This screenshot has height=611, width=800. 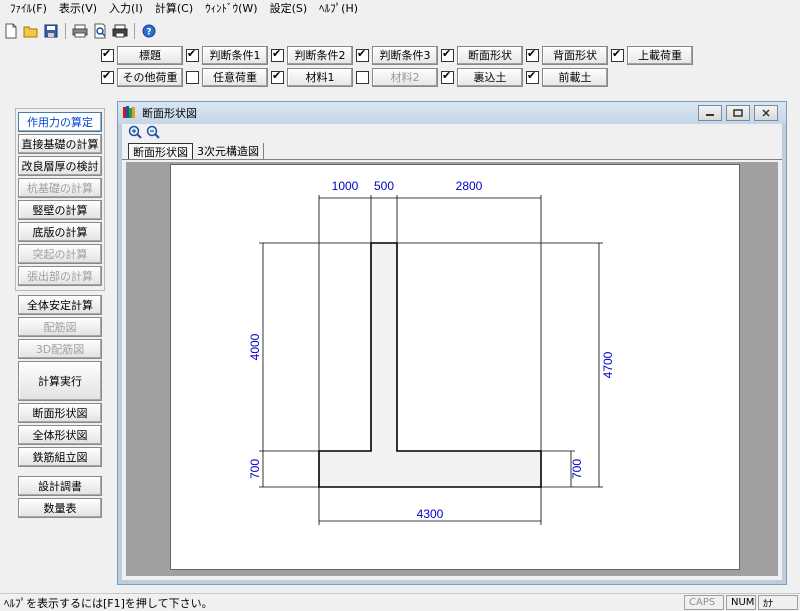 I want to click on option-button-other-load: その他荷重, so click(x=150, y=77).